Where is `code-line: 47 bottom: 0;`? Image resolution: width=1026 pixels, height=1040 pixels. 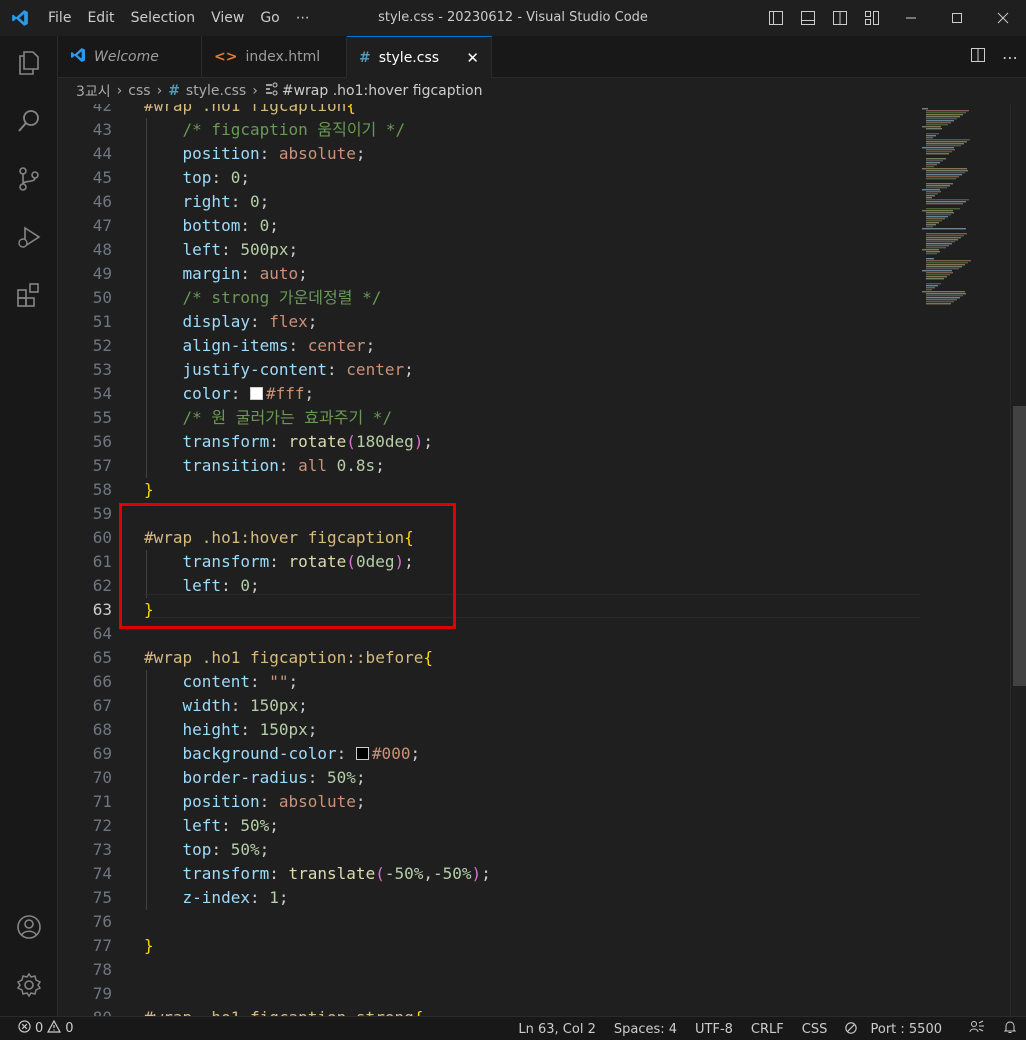 code-line: 47 bottom: 0; is located at coordinates (488, 226).